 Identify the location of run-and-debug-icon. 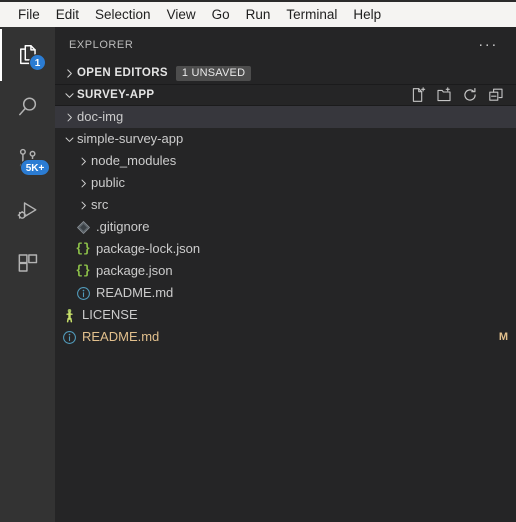
(28, 211).